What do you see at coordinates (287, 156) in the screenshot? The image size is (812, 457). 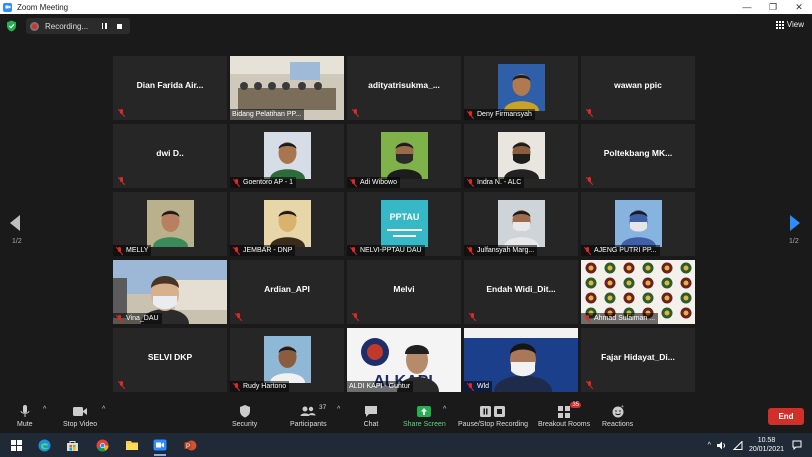 I see `participant-tile: Goentoro AP - 1` at bounding box center [287, 156].